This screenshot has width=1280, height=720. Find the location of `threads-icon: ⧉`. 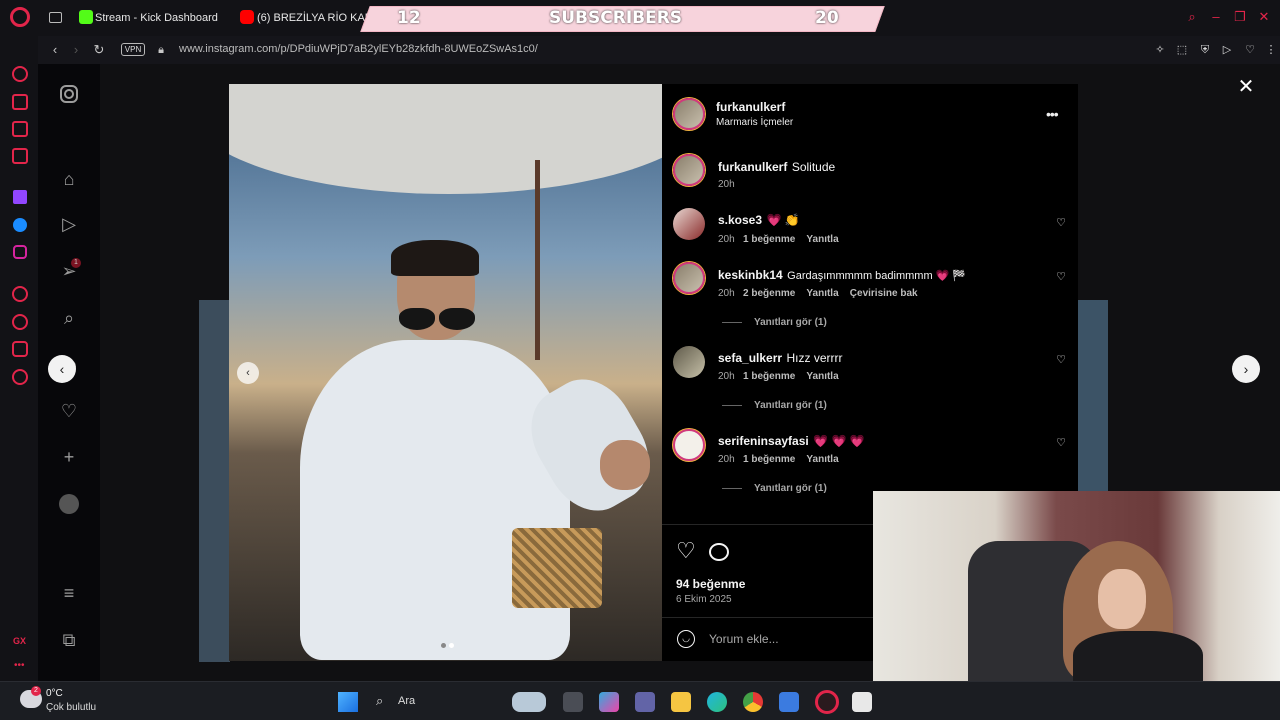

threads-icon: ⧉ is located at coordinates (69, 640).